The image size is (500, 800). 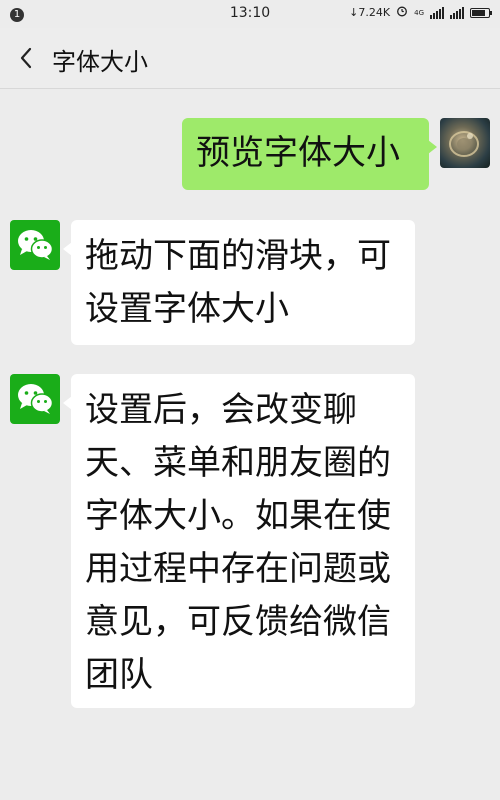 What do you see at coordinates (250, 58) in the screenshot?
I see `nav-bar: 字体大小` at bounding box center [250, 58].